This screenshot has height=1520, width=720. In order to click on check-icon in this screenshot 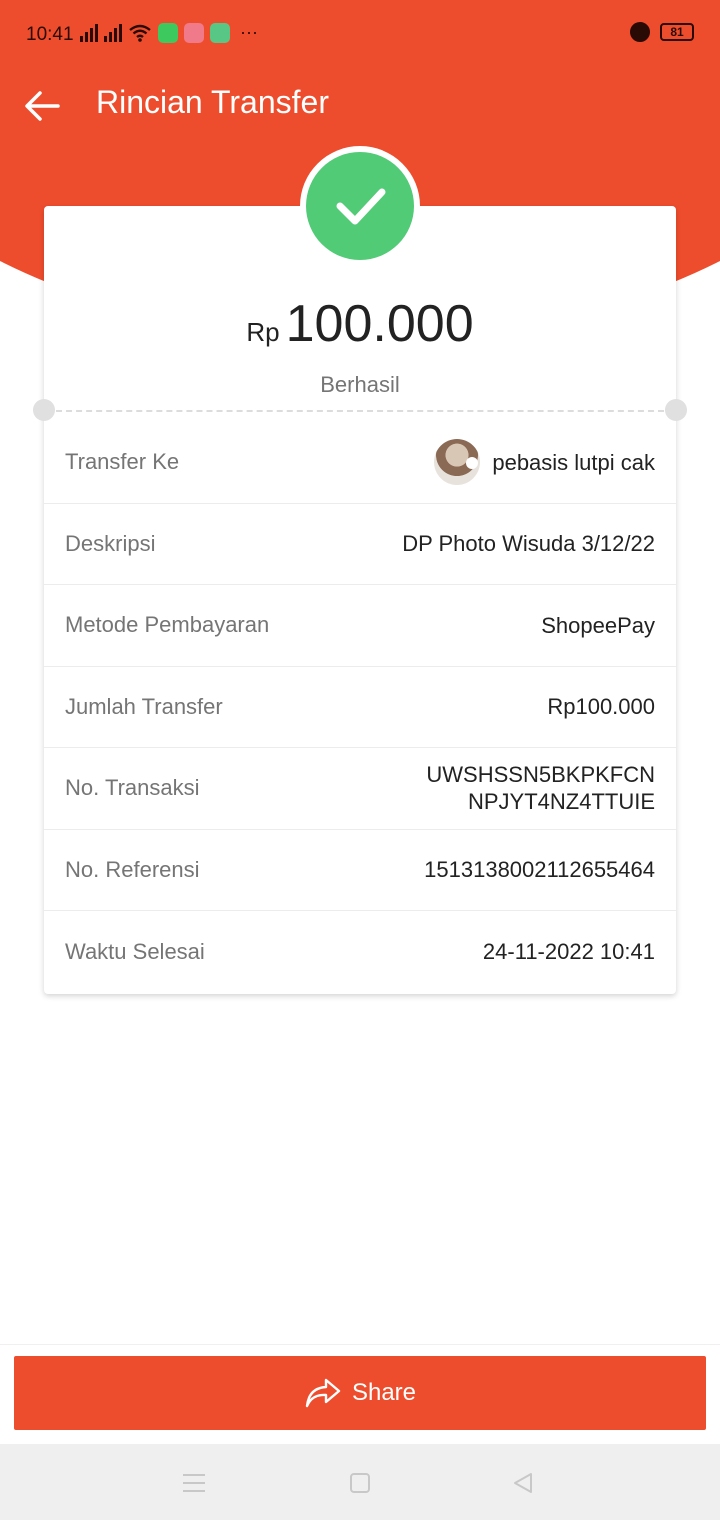, I will do `click(361, 206)`.